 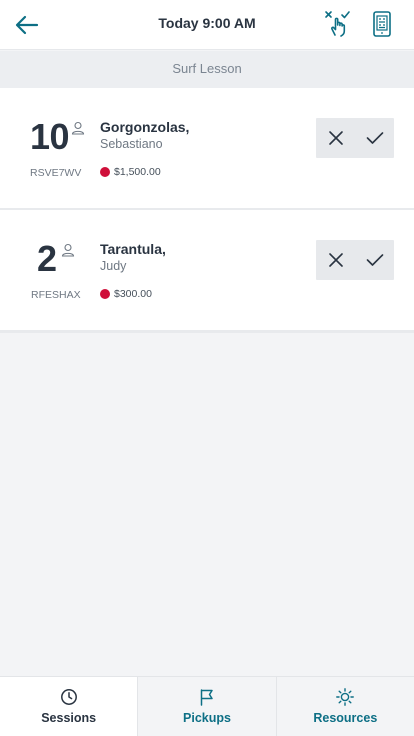 I want to click on booking-reference: RSVE7WV, so click(x=56, y=173).